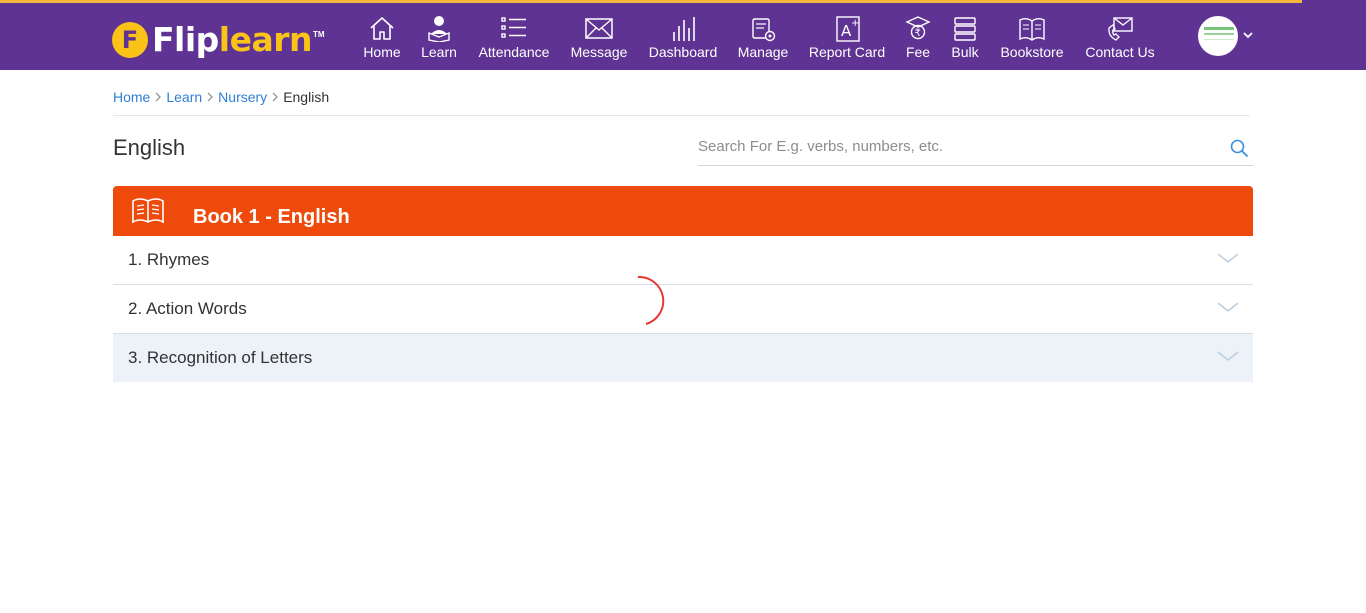 The image size is (1366, 613). Describe the element at coordinates (1032, 29) in the screenshot. I see `bookstore-icon` at that location.